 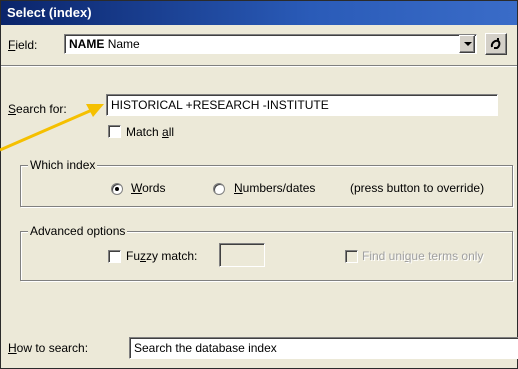 What do you see at coordinates (242, 255) in the screenshot?
I see `fuzzy-match-input` at bounding box center [242, 255].